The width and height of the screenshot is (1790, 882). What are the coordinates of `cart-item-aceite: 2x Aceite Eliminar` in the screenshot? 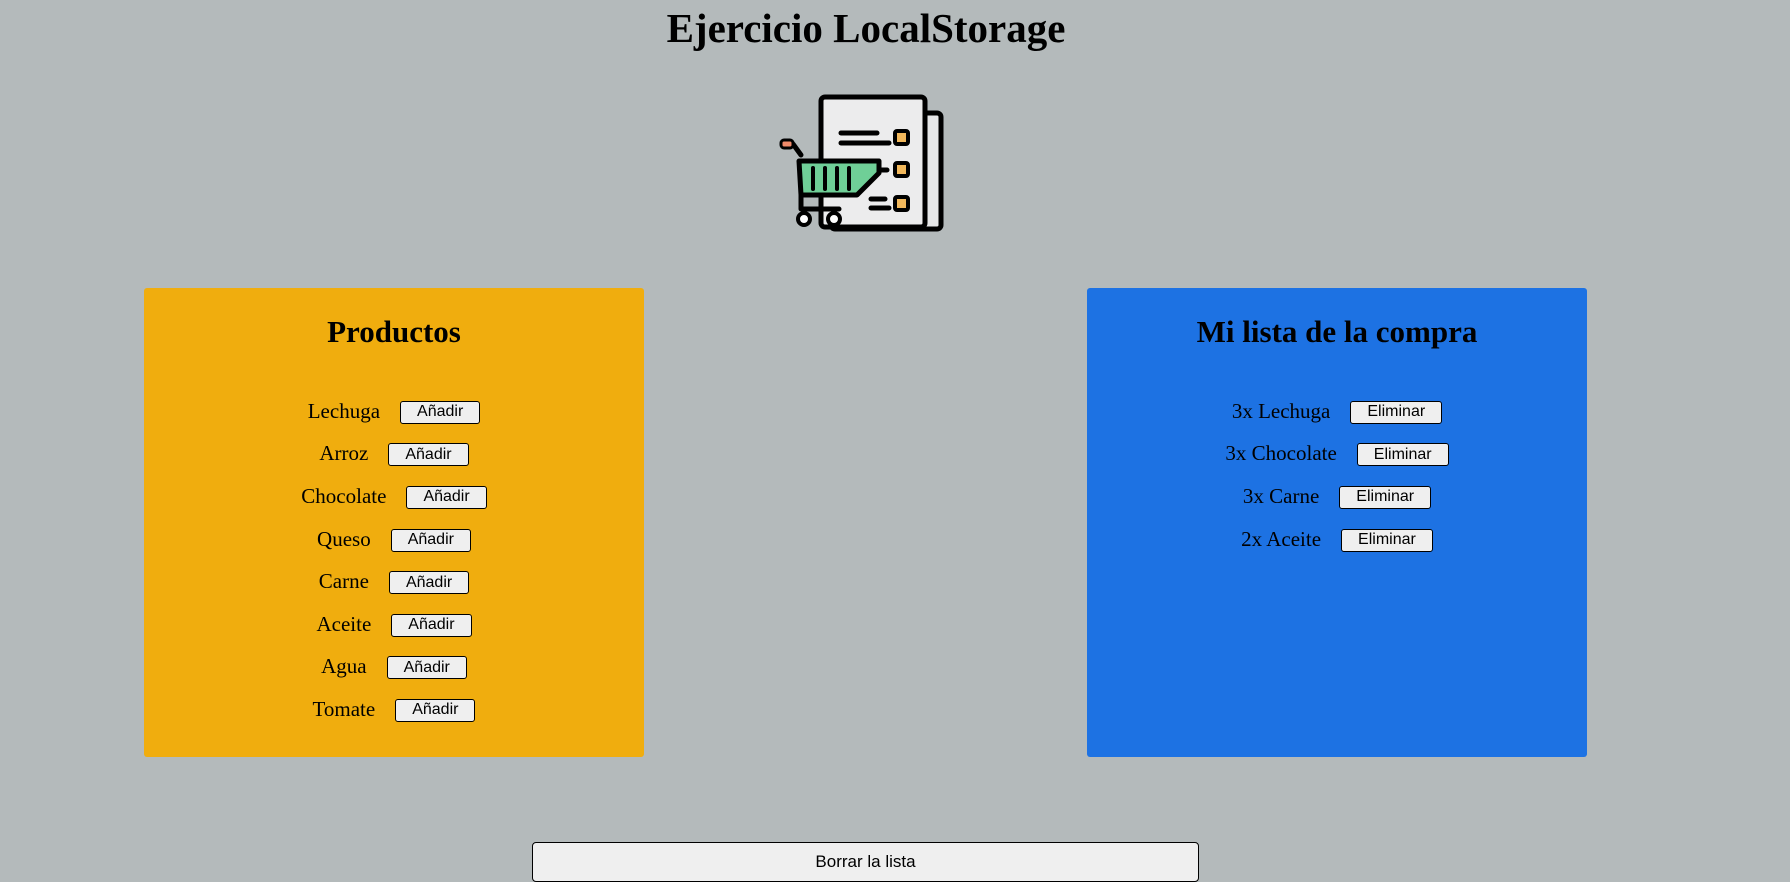 It's located at (1337, 540).